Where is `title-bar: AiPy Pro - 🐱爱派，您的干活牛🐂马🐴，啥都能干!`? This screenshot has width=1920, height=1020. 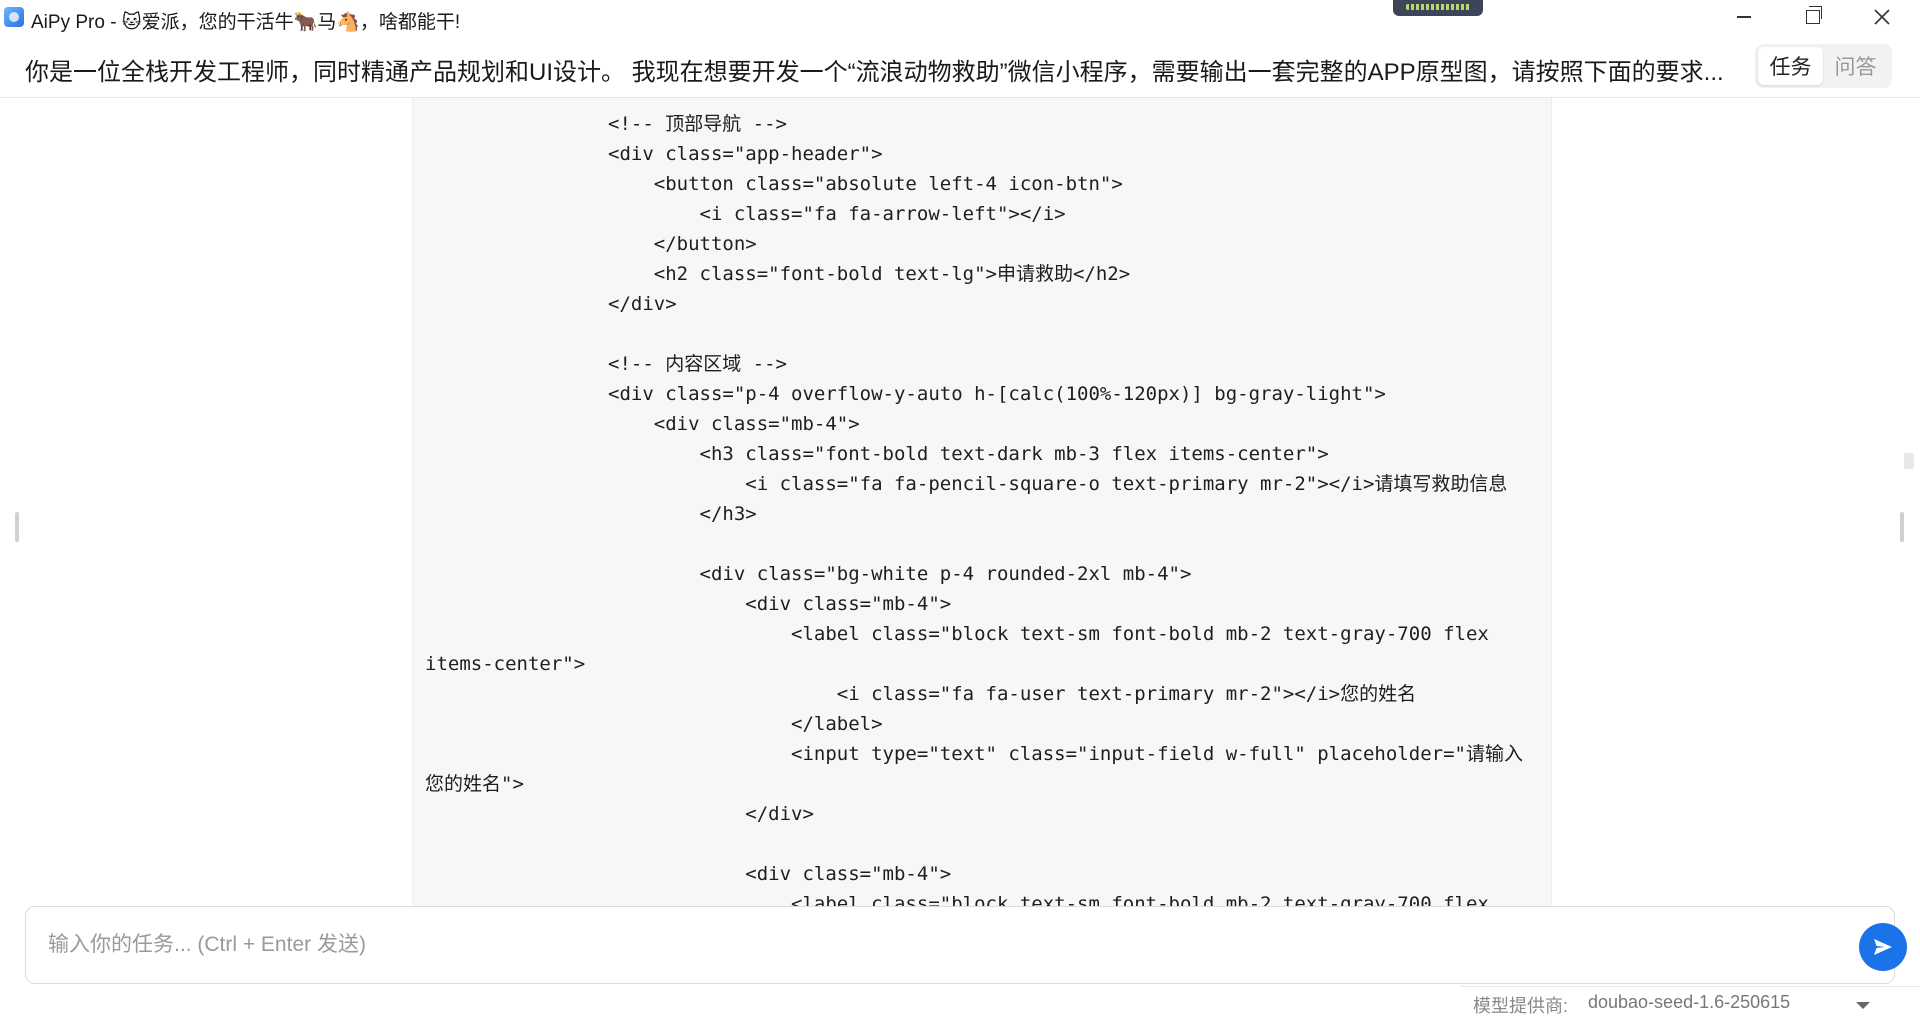
title-bar: AiPy Pro - 🐱爱派，您的干活牛🐂马🐴，啥都能干! is located at coordinates (960, 17).